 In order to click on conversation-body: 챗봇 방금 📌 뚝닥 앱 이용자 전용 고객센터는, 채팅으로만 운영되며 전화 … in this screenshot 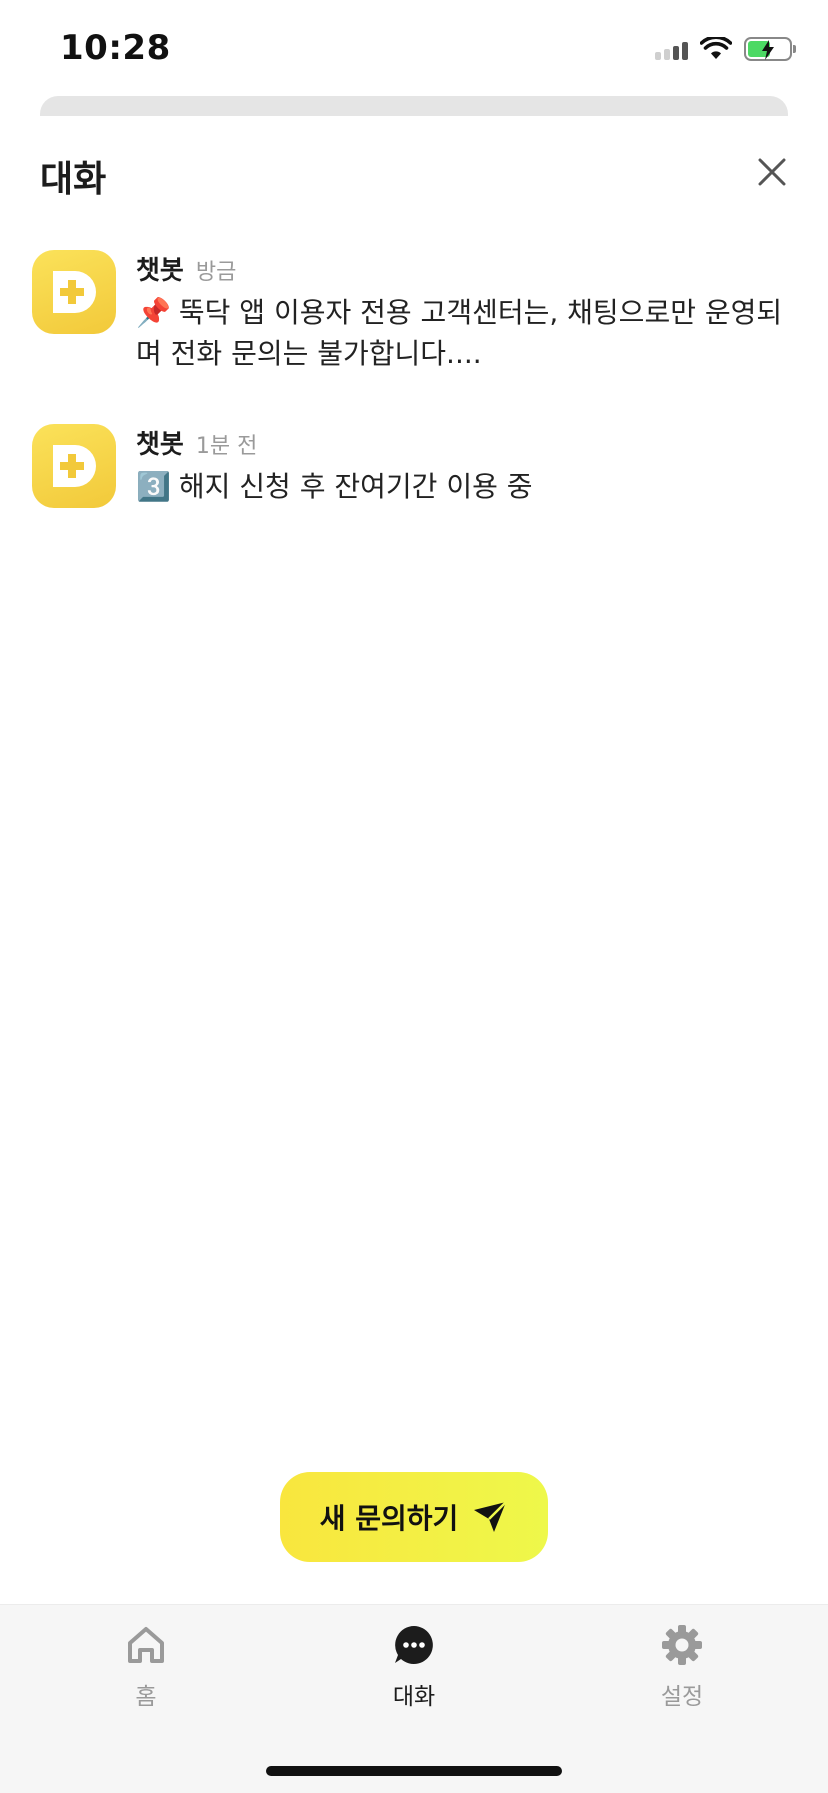, I will do `click(466, 312)`.